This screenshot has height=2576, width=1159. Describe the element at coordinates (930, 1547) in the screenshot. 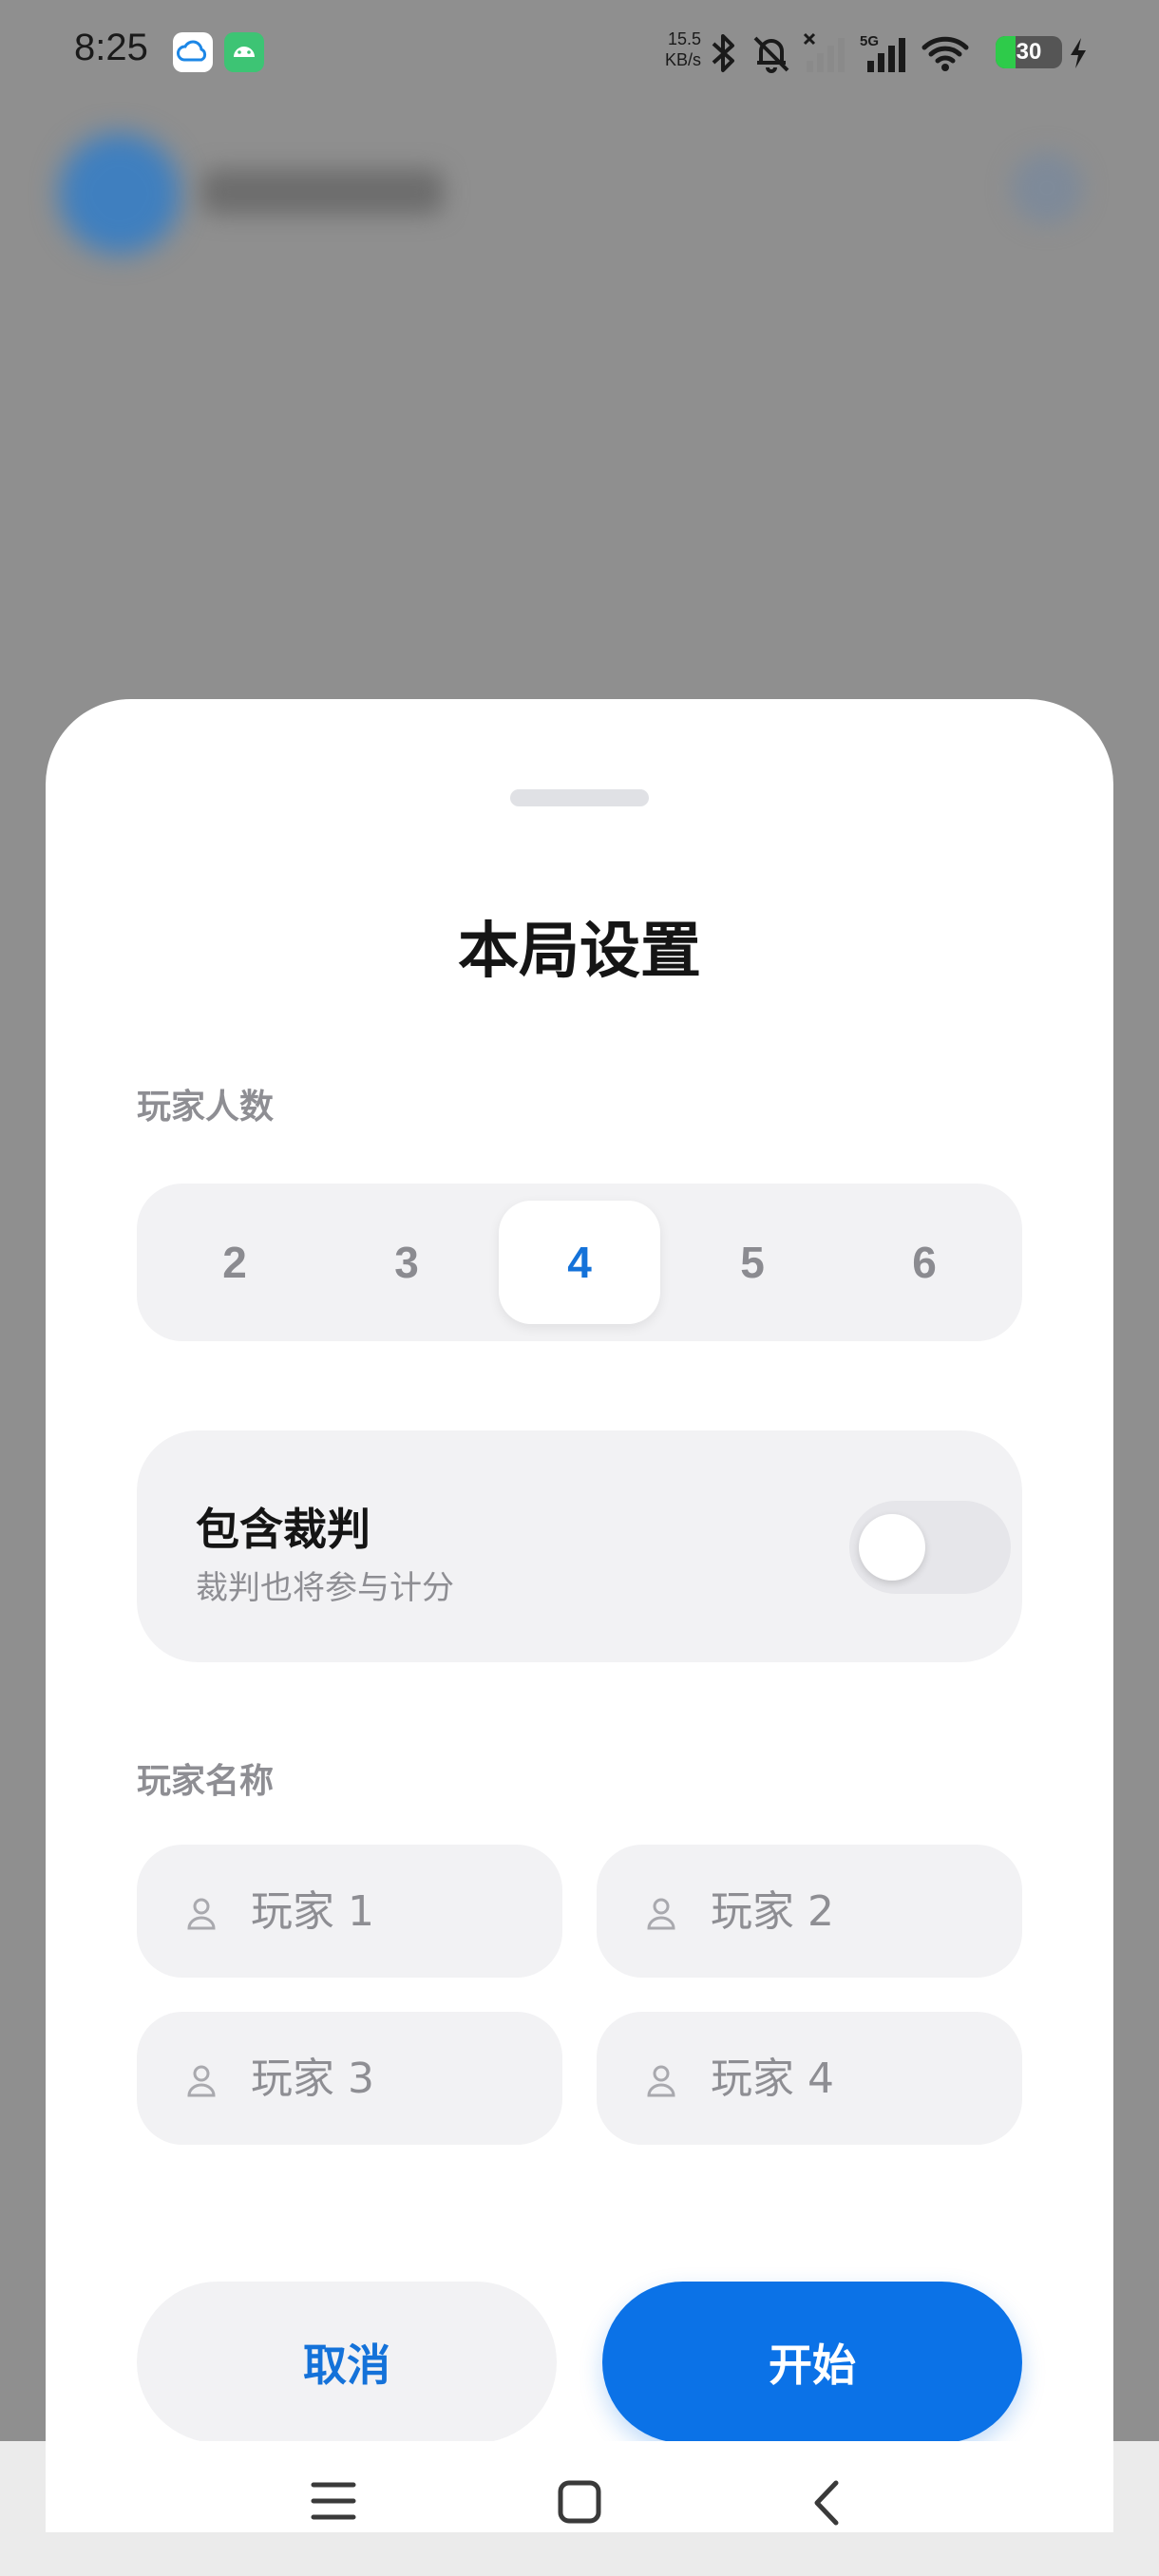

I see `referee-toggle` at that location.